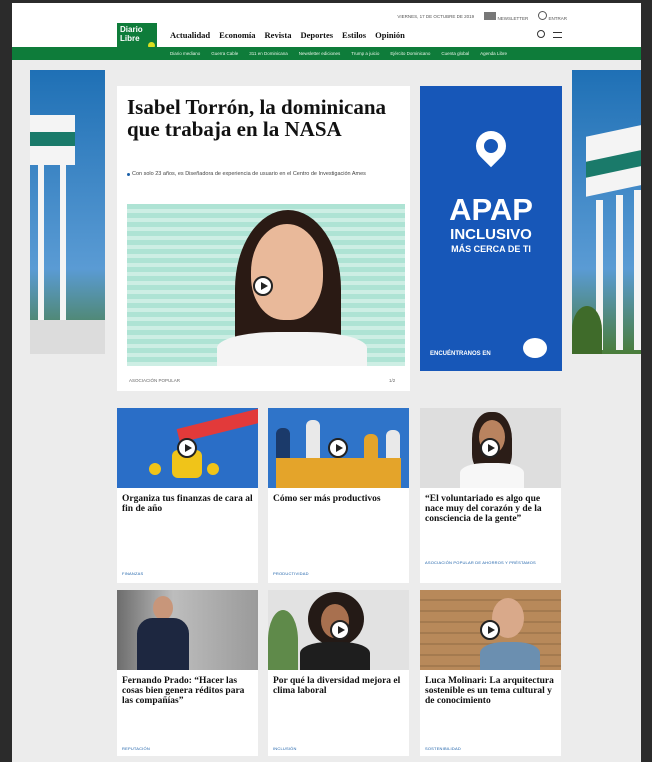 The image size is (652, 762). What do you see at coordinates (185, 53) in the screenshot?
I see `trending-item: Diario mediano` at bounding box center [185, 53].